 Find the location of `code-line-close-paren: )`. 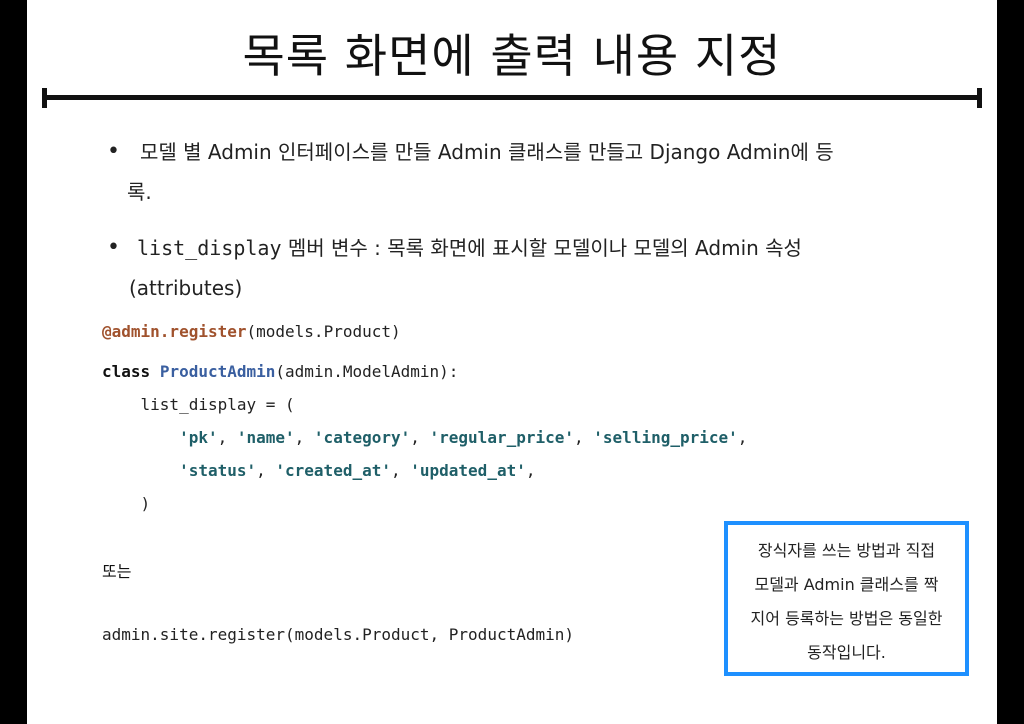

code-line-close-paren: ) is located at coordinates (126, 503).